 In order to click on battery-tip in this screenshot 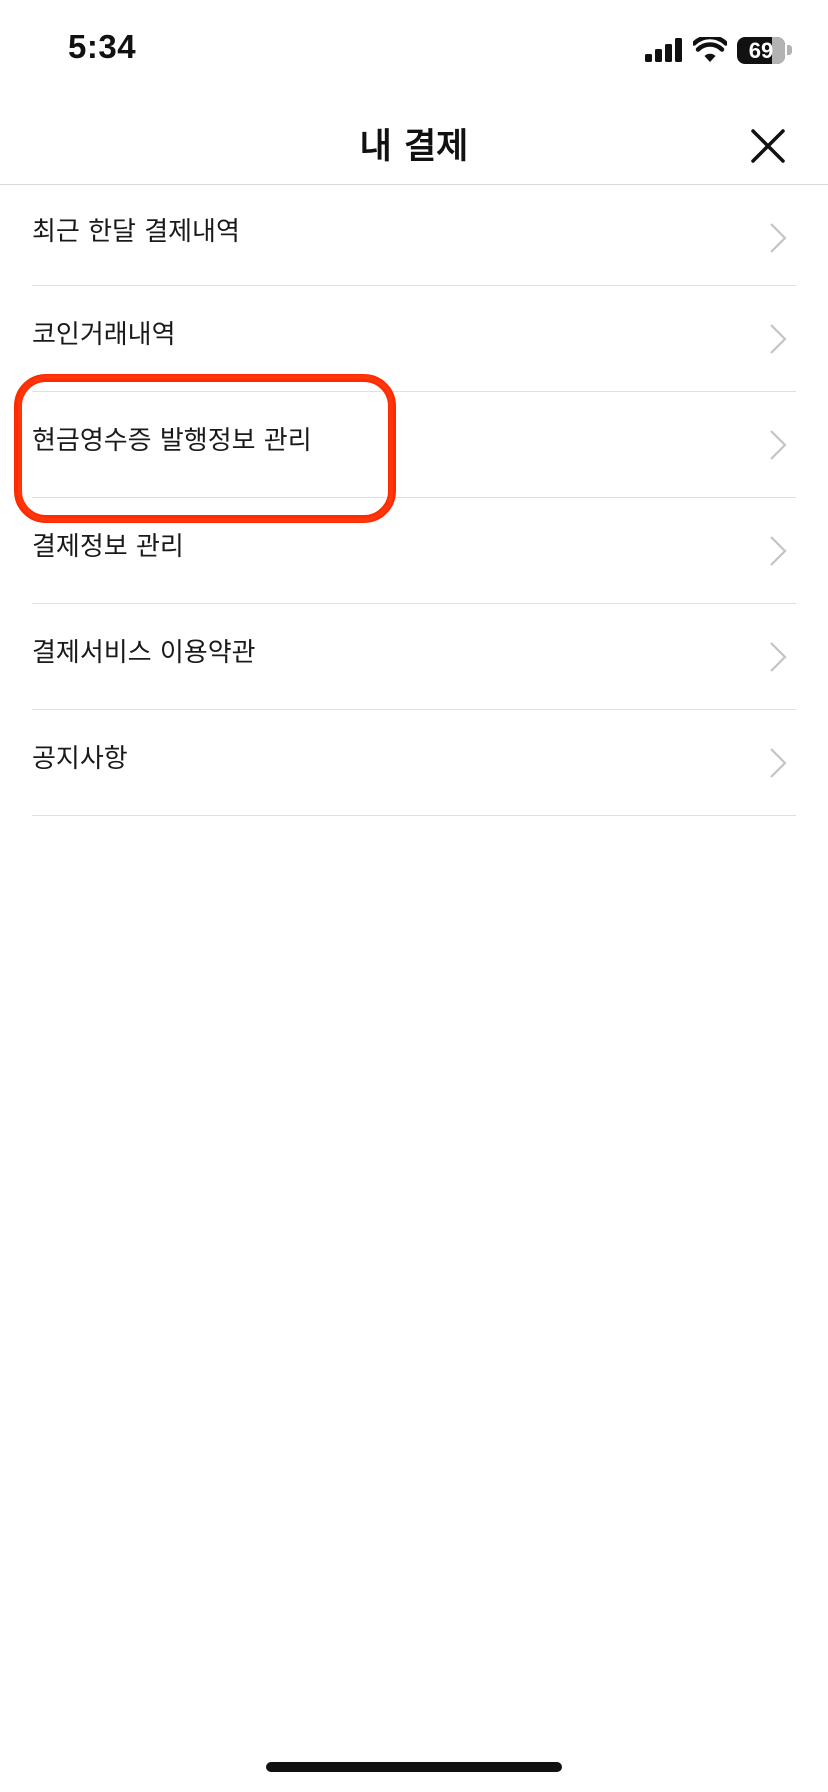, I will do `click(789, 50)`.